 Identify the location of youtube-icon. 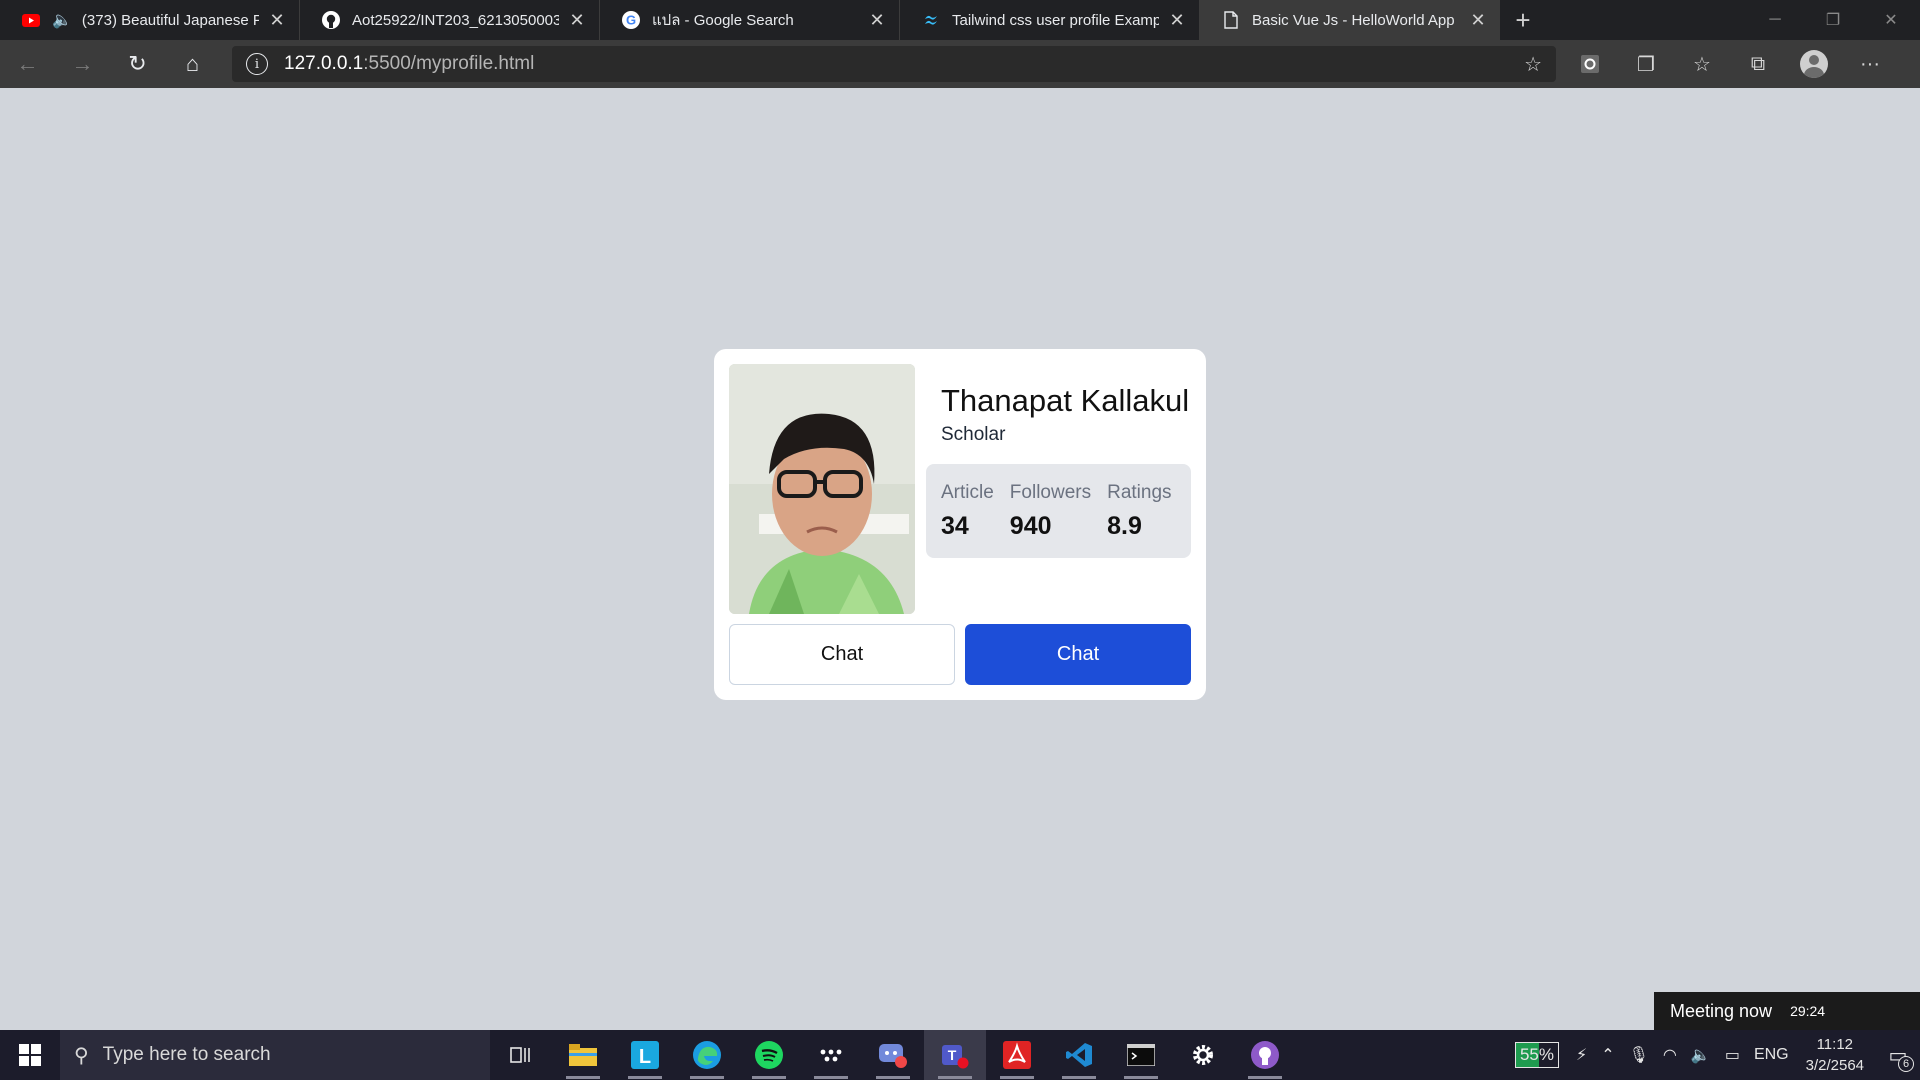
(31, 20).